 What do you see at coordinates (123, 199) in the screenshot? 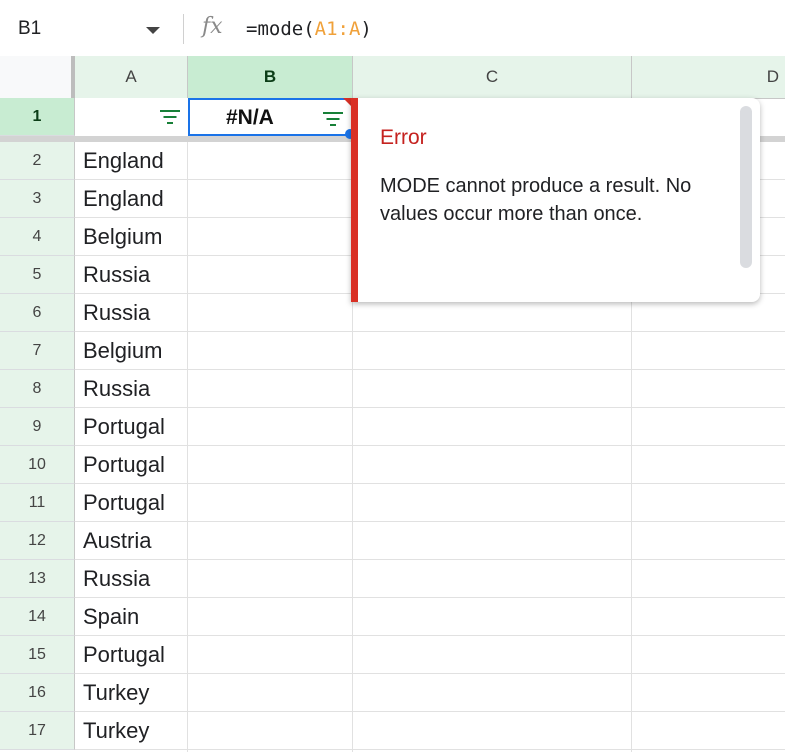
I see `cell-a3: England` at bounding box center [123, 199].